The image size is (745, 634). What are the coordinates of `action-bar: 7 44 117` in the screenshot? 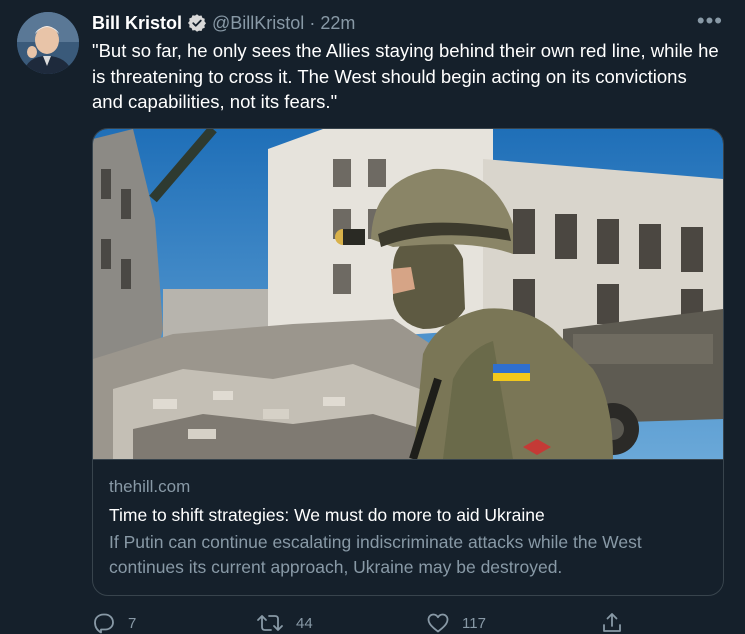 It's located at (362, 622).